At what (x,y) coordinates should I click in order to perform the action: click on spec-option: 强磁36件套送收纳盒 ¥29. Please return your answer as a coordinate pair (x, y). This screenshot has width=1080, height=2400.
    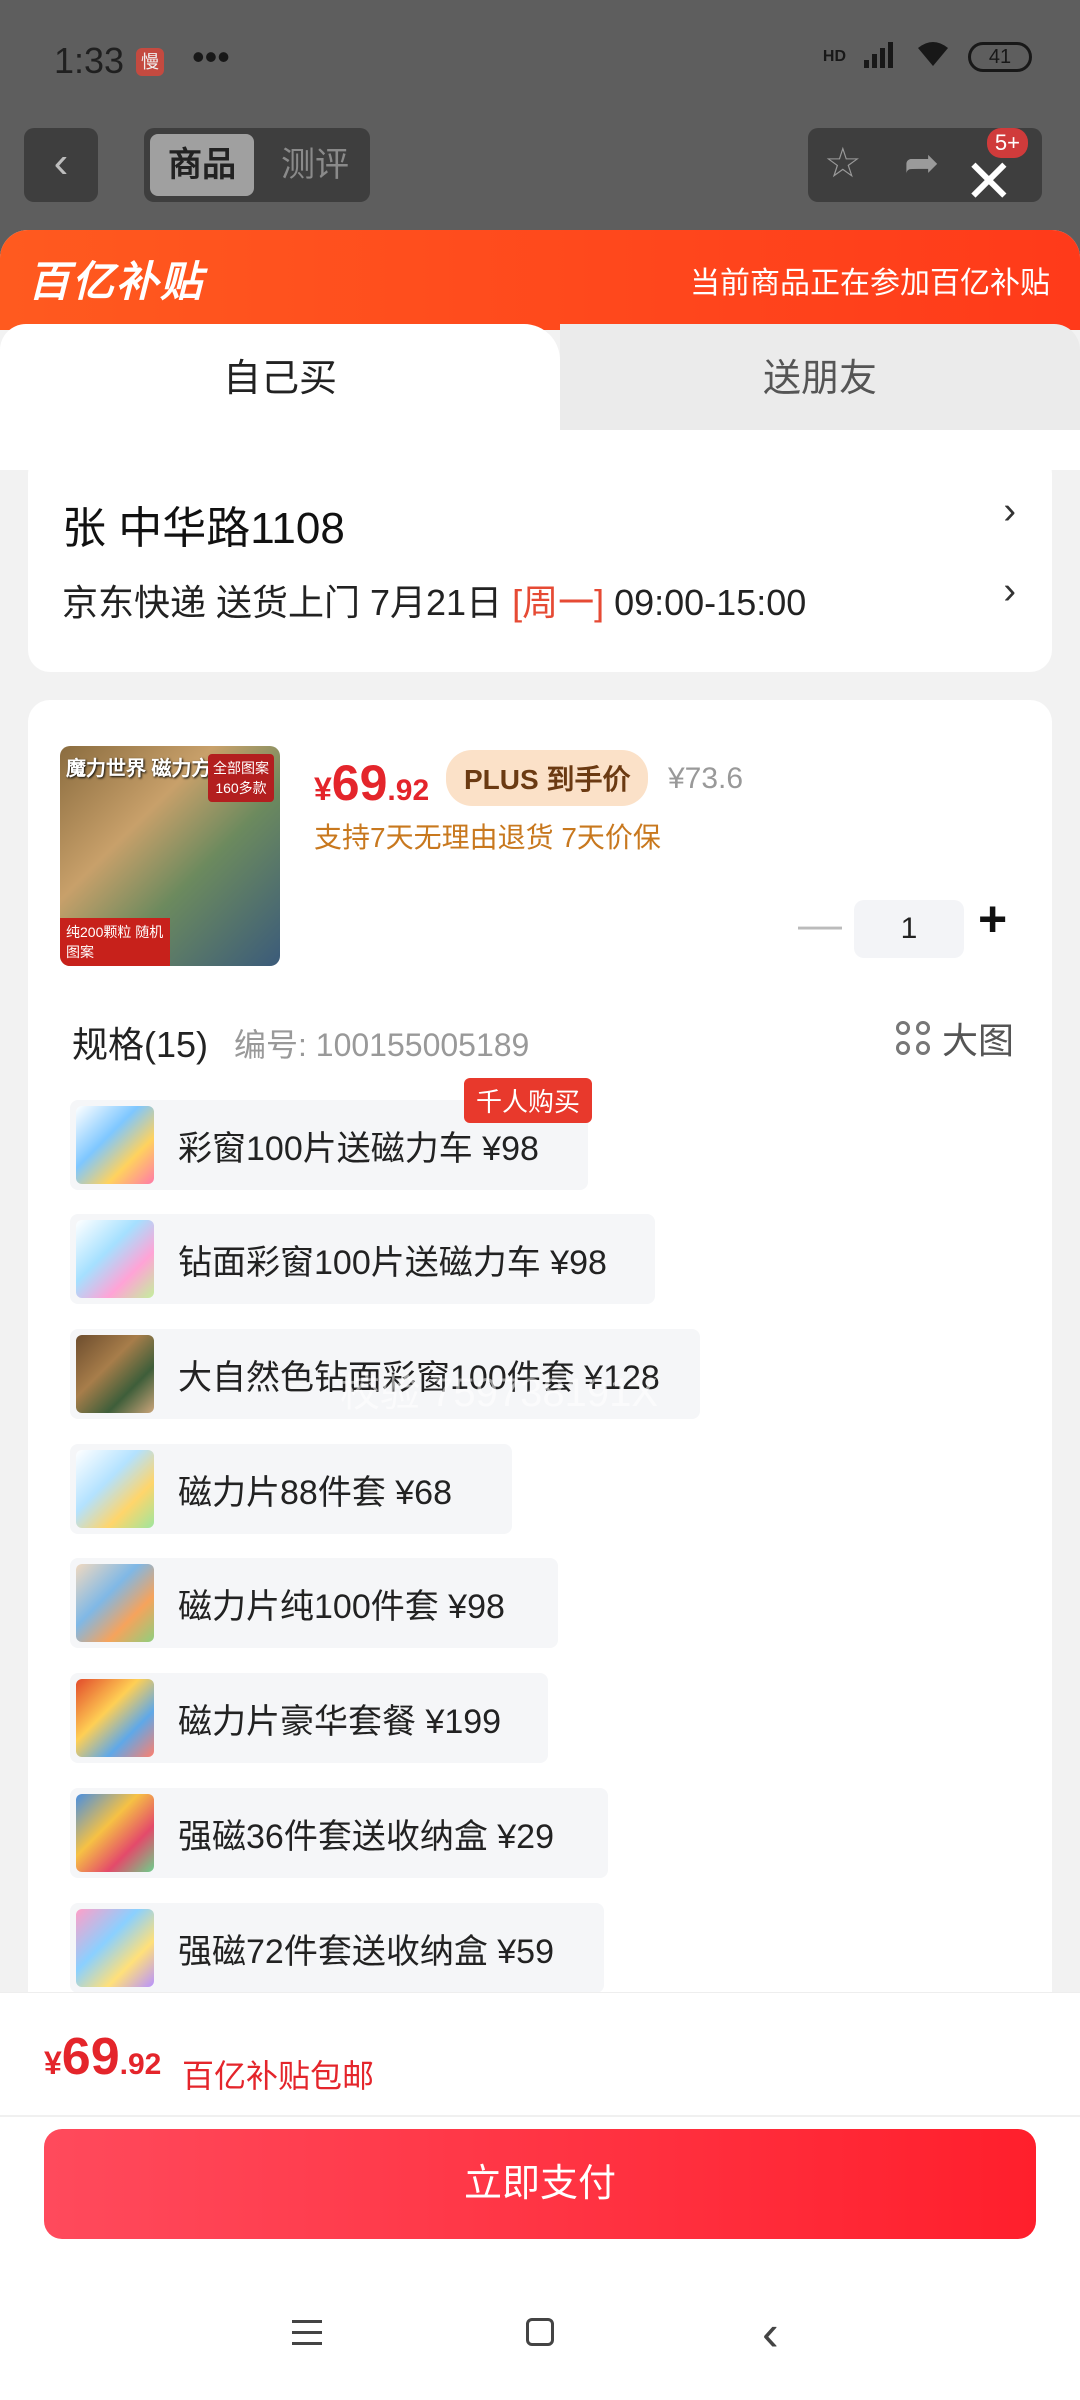
    Looking at the image, I should click on (339, 1833).